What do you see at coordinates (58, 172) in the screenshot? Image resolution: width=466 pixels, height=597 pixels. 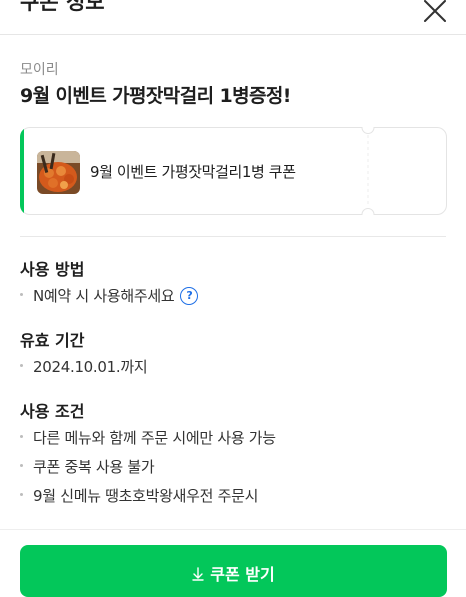 I see `coupon-food-image` at bounding box center [58, 172].